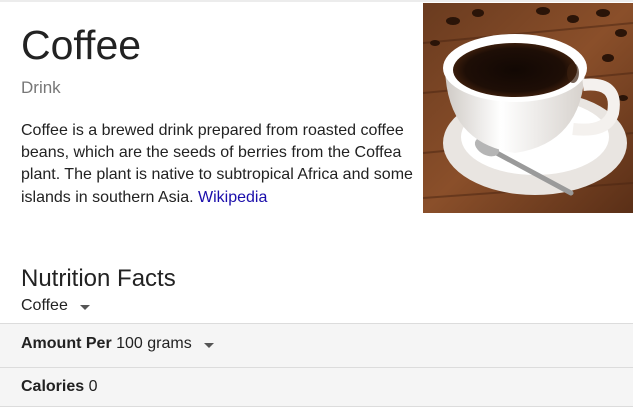 The image size is (633, 407). Describe the element at coordinates (81, 45) in the screenshot. I see `entity-title: Coffee` at that location.